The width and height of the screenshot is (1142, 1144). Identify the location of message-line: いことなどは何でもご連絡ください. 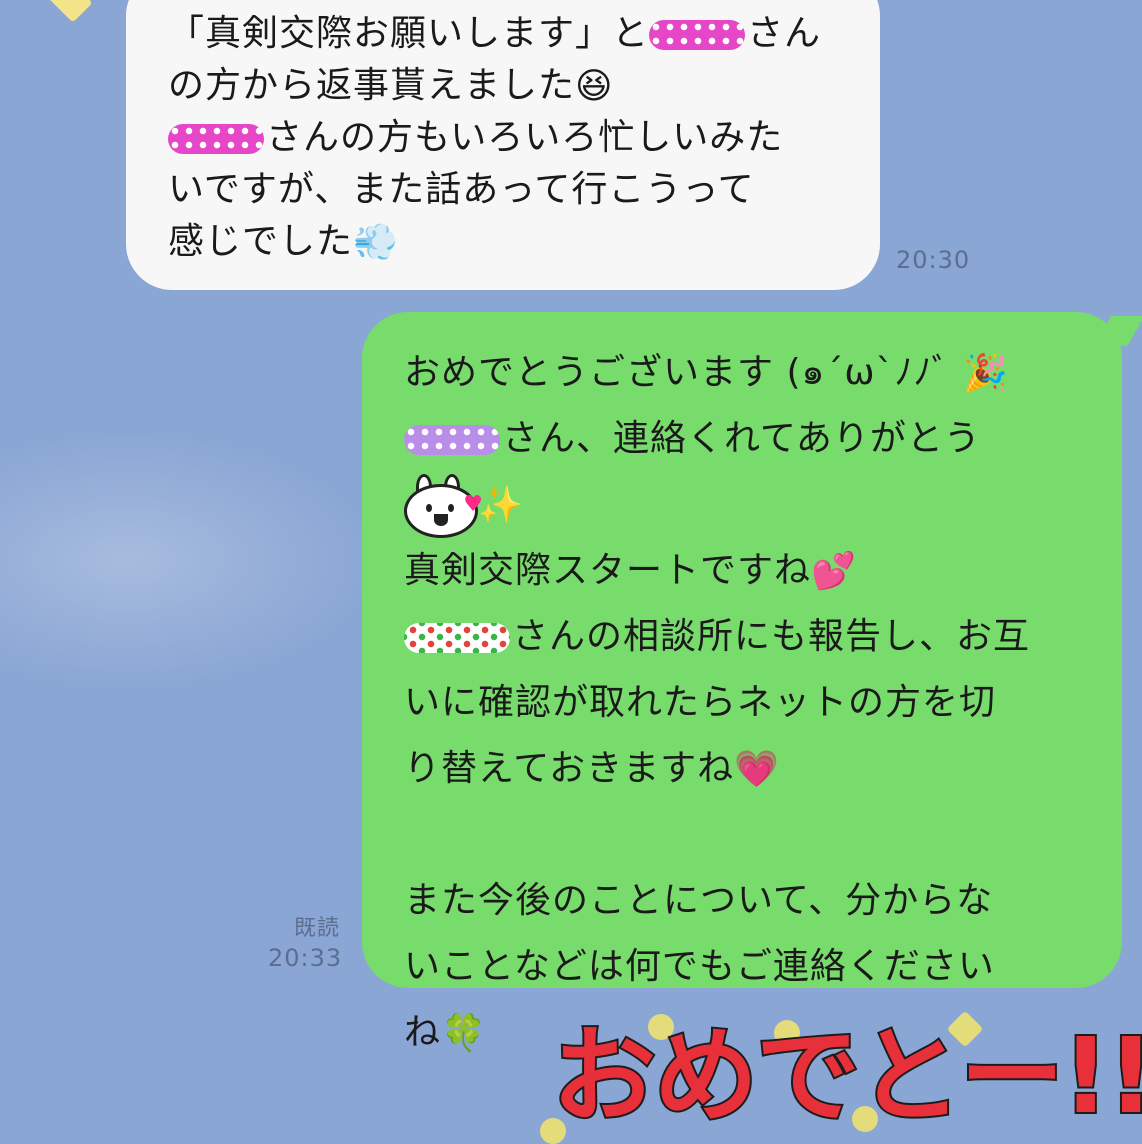
(753, 967).